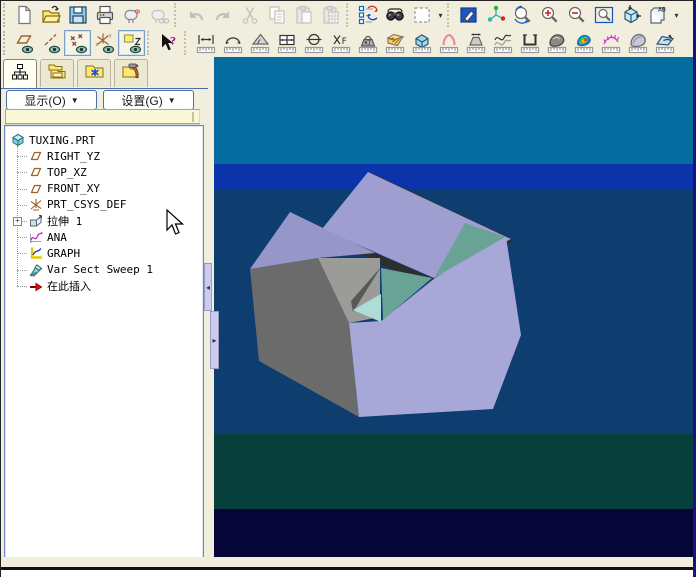  What do you see at coordinates (64, 189) in the screenshot?
I see `tree-item-row: FRONT_XY` at bounding box center [64, 189].